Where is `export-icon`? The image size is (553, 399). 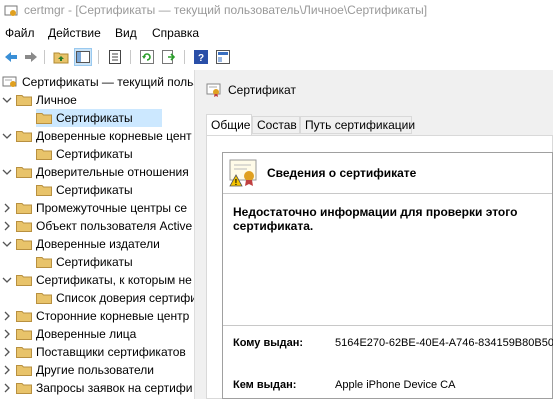 export-icon is located at coordinates (169, 57).